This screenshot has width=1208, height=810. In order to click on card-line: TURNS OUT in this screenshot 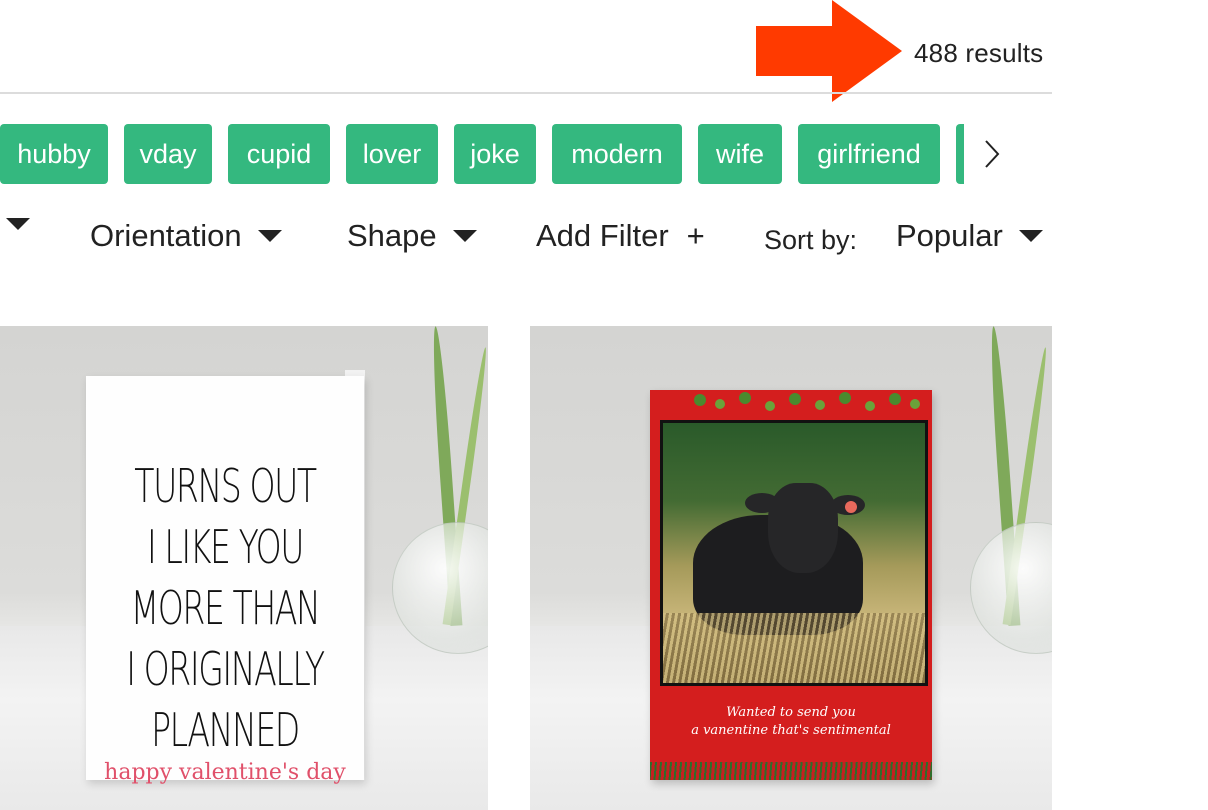, I will do `click(225, 486)`.